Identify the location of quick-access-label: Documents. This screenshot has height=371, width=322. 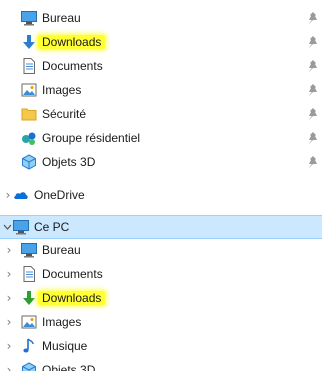
(72, 66).